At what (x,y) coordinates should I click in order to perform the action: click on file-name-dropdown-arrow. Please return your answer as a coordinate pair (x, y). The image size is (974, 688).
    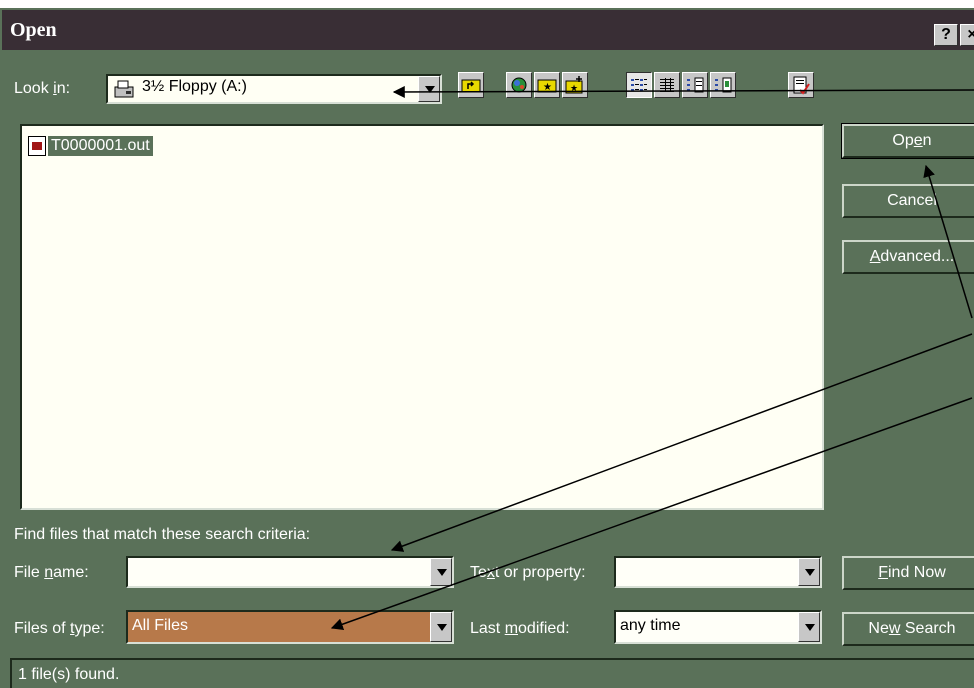
    Looking at the image, I should click on (441, 572).